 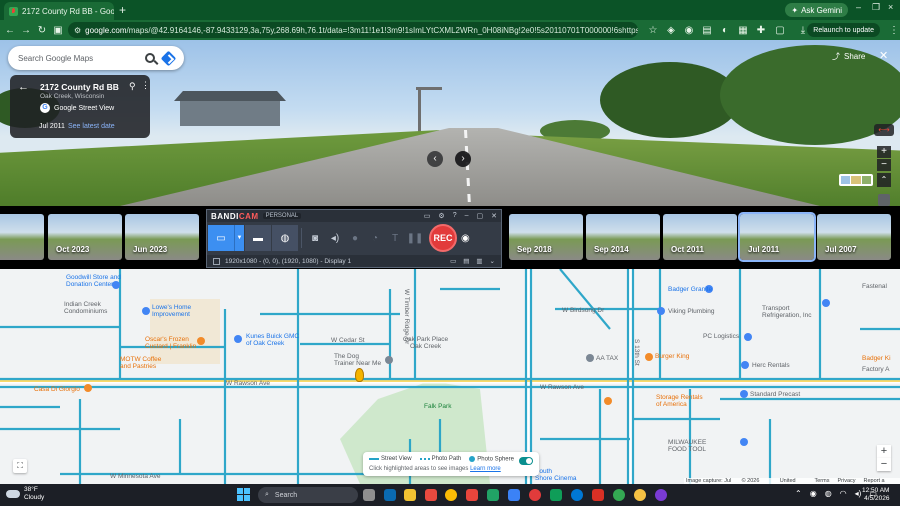 What do you see at coordinates (816, 10) in the screenshot?
I see `ask-gemini-button: ✦ Ask Gemini` at bounding box center [816, 10].